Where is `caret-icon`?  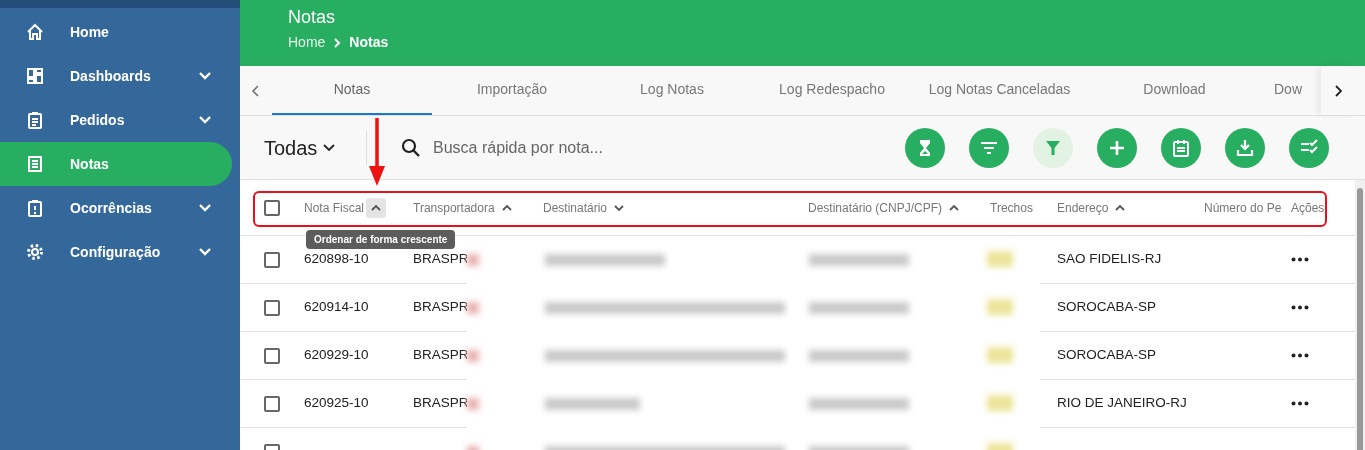
caret-icon is located at coordinates (329, 147).